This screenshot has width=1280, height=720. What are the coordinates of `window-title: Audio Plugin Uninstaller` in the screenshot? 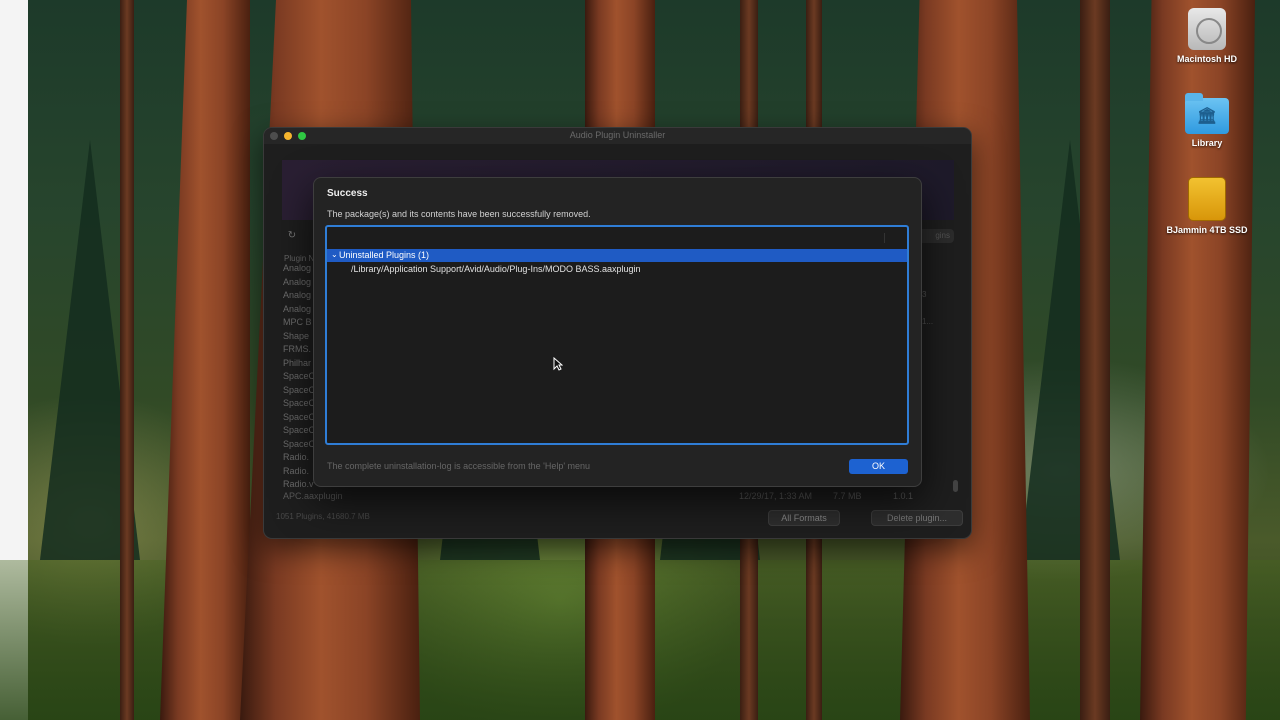 It's located at (617, 135).